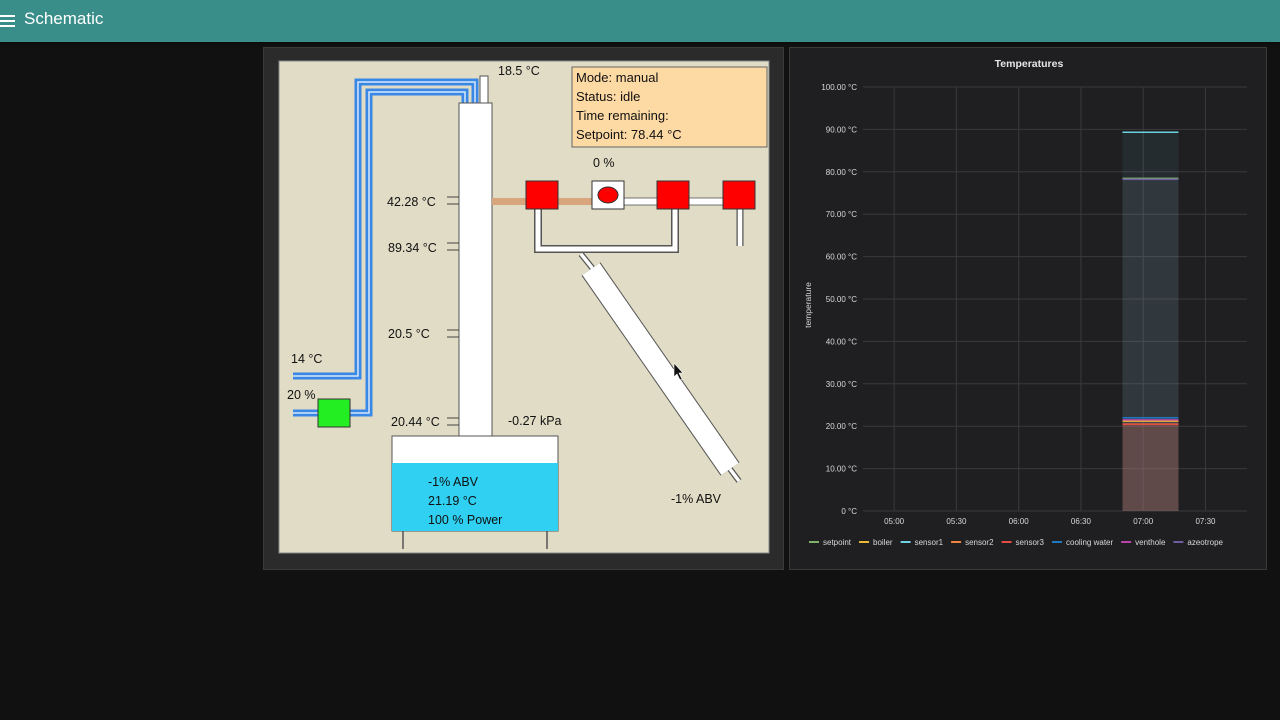 Image resolution: width=1280 pixels, height=720 pixels. Describe the element at coordinates (1150, 467) in the screenshot. I see `series-area-sensor3` at that location.